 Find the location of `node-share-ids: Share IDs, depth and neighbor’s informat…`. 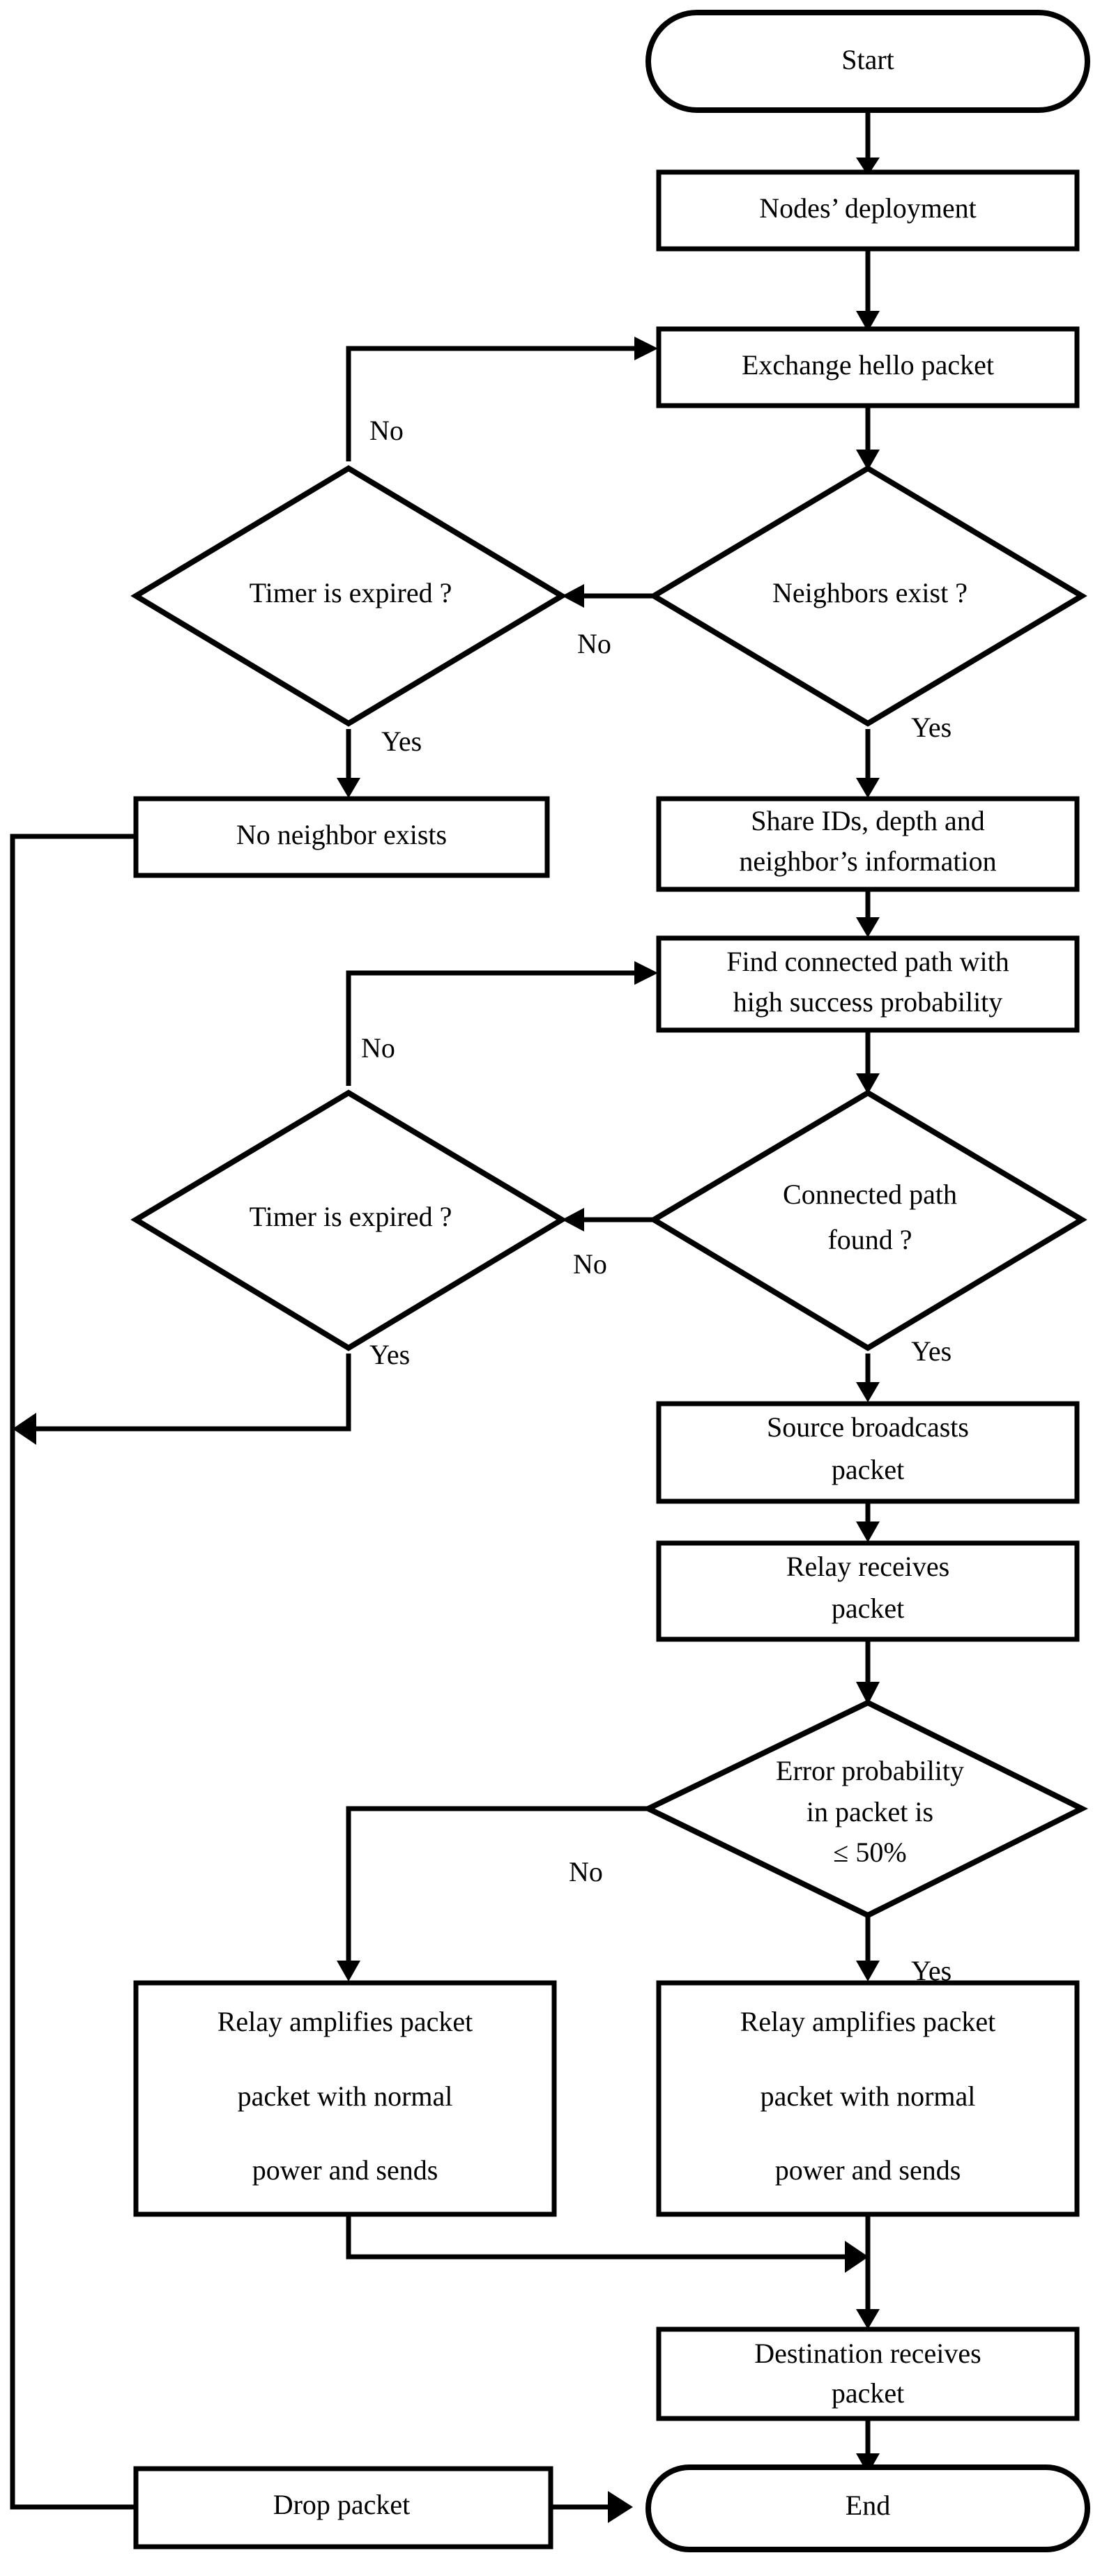

node-share-ids: Share IDs, depth and neighbor’s informat… is located at coordinates (868, 844).